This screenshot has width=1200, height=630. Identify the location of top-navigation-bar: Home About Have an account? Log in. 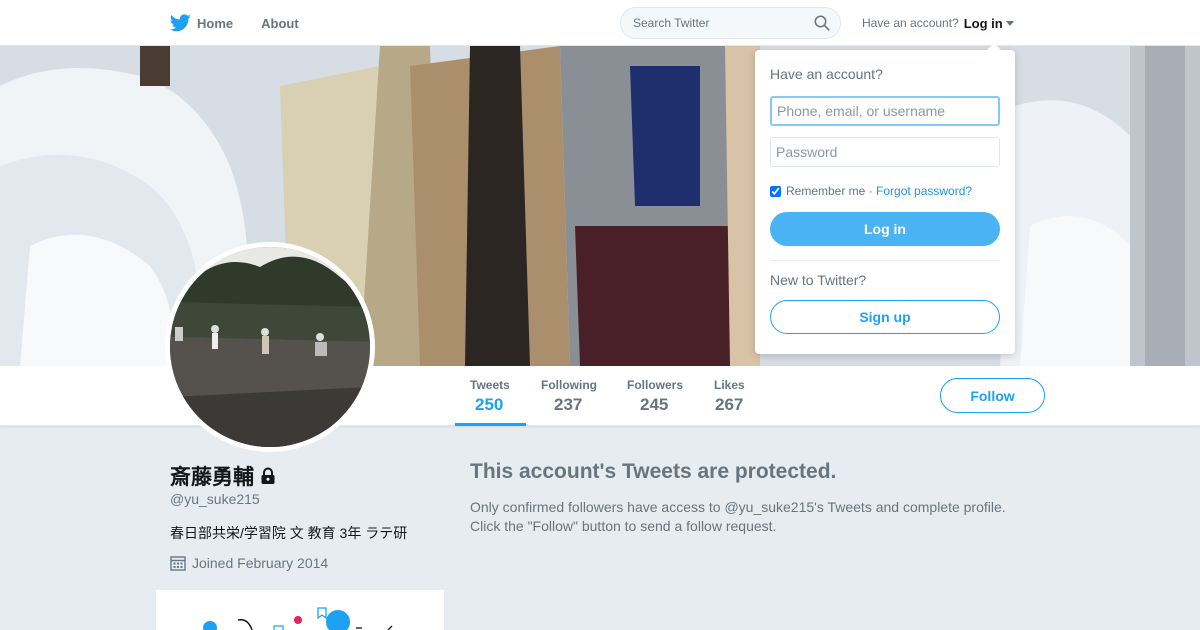
(600, 23).